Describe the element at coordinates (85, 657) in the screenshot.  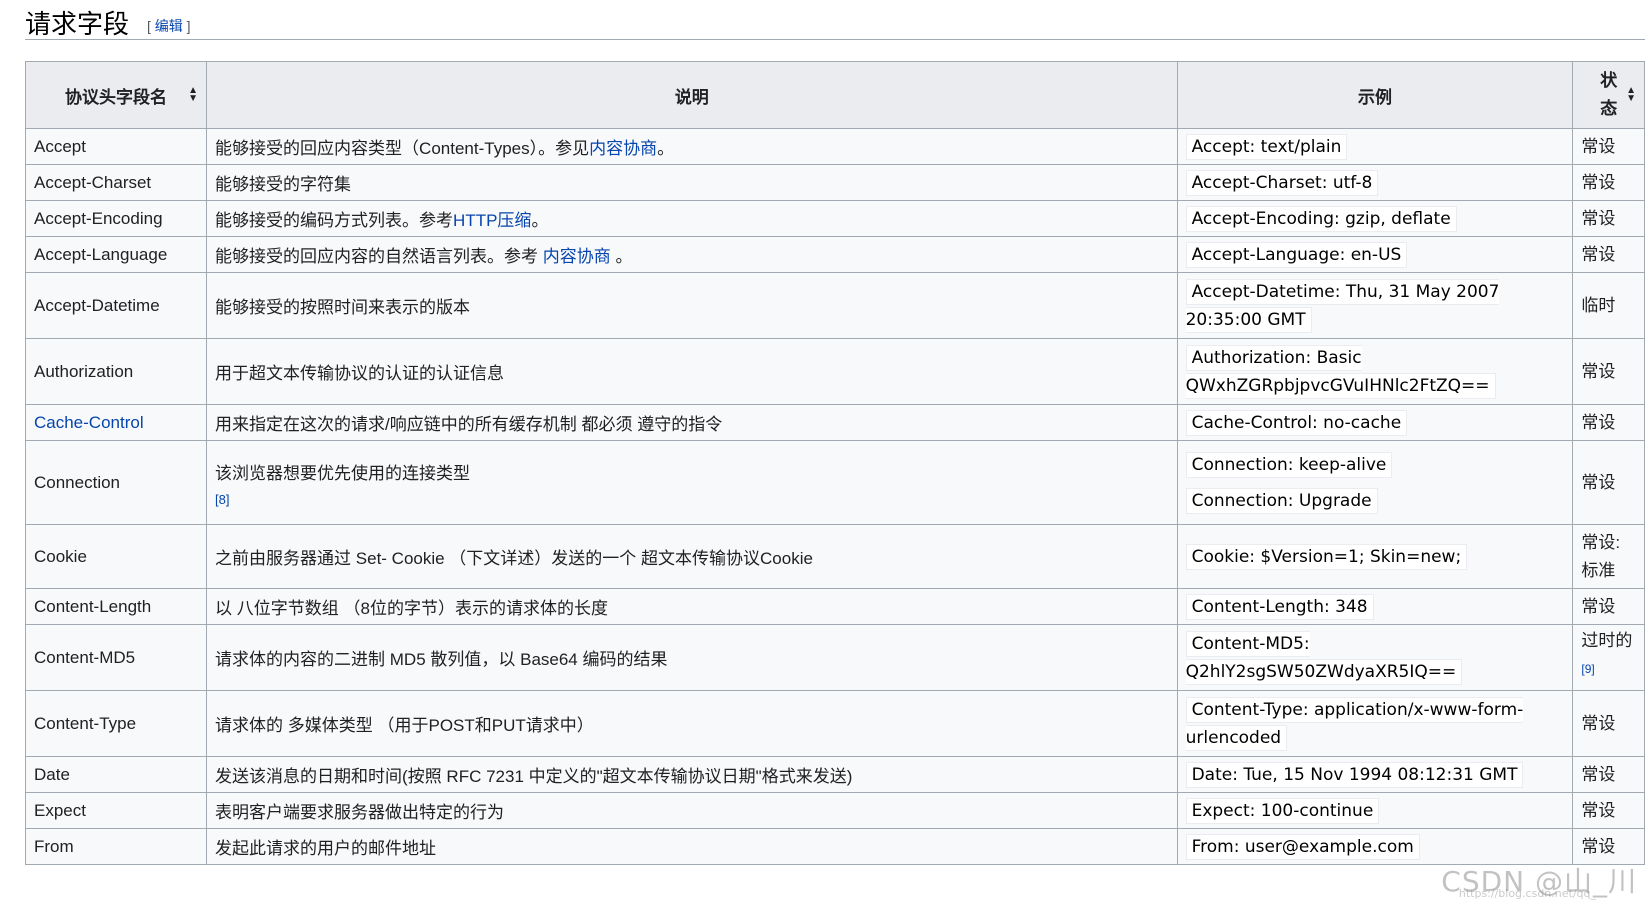
I see `field-name: Content-MD5` at that location.